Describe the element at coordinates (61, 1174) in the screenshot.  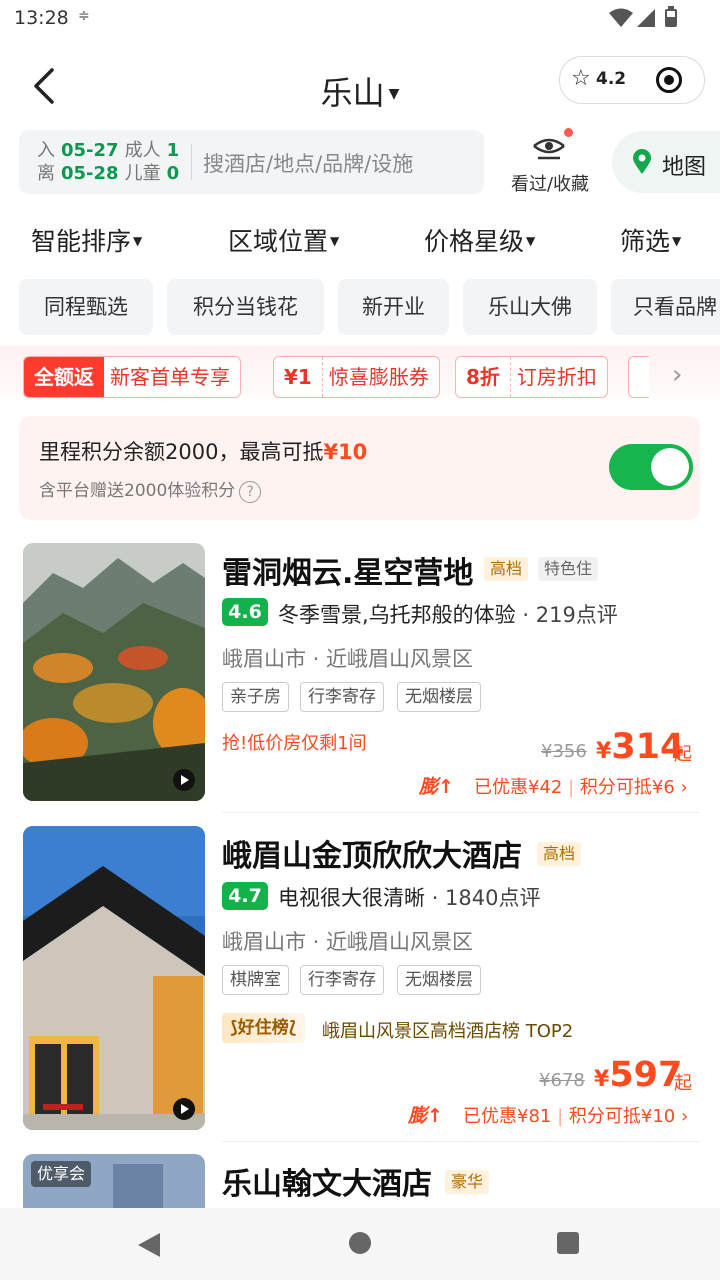
I see `vip-badge: 优享会` at that location.